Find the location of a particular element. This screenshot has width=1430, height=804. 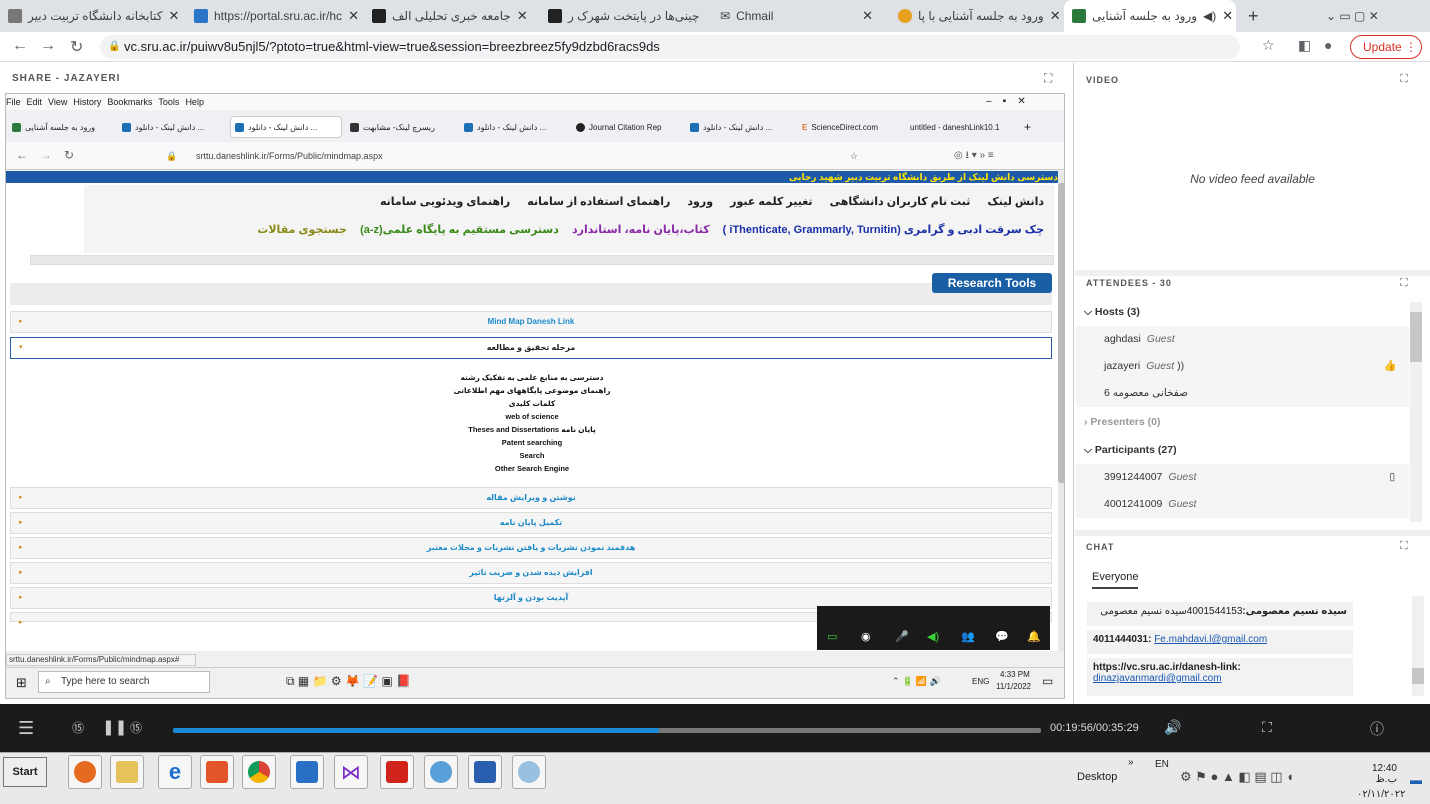

sub-item: کلمات کلیدی is located at coordinates (532, 403).